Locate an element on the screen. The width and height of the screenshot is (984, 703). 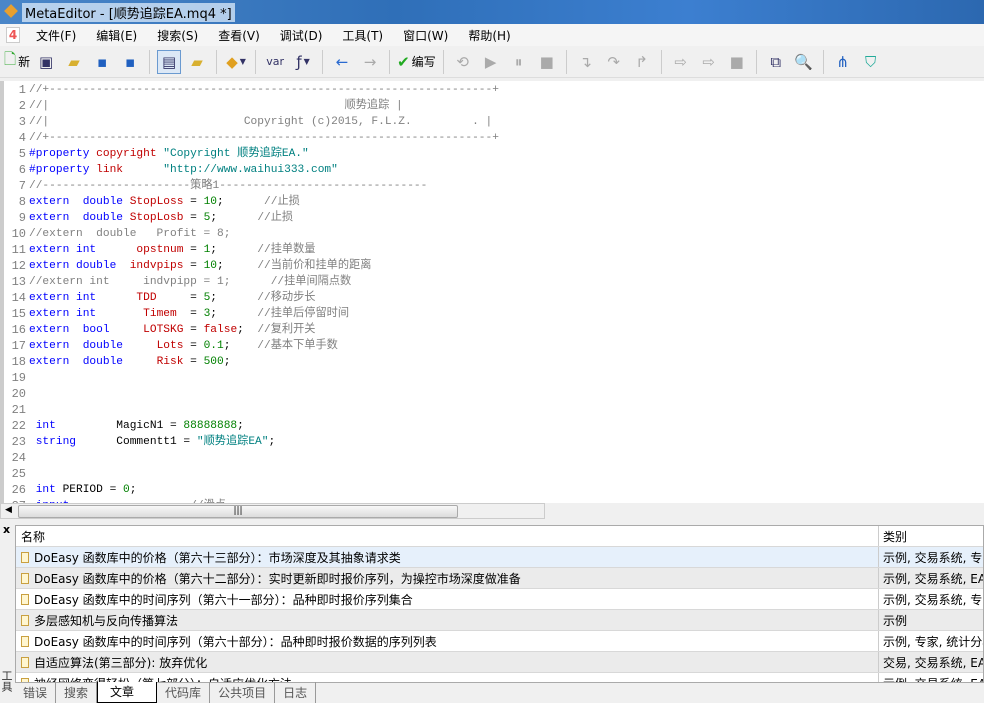
menu-view: 查看(V) is located at coordinates (239, 35).